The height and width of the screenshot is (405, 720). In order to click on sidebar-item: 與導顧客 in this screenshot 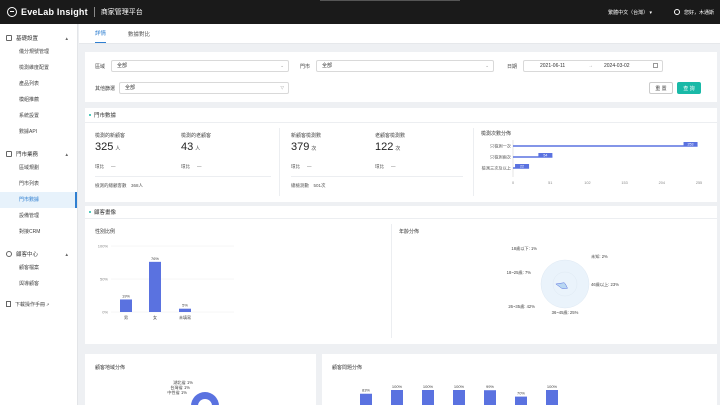, I will do `click(38, 284)`.